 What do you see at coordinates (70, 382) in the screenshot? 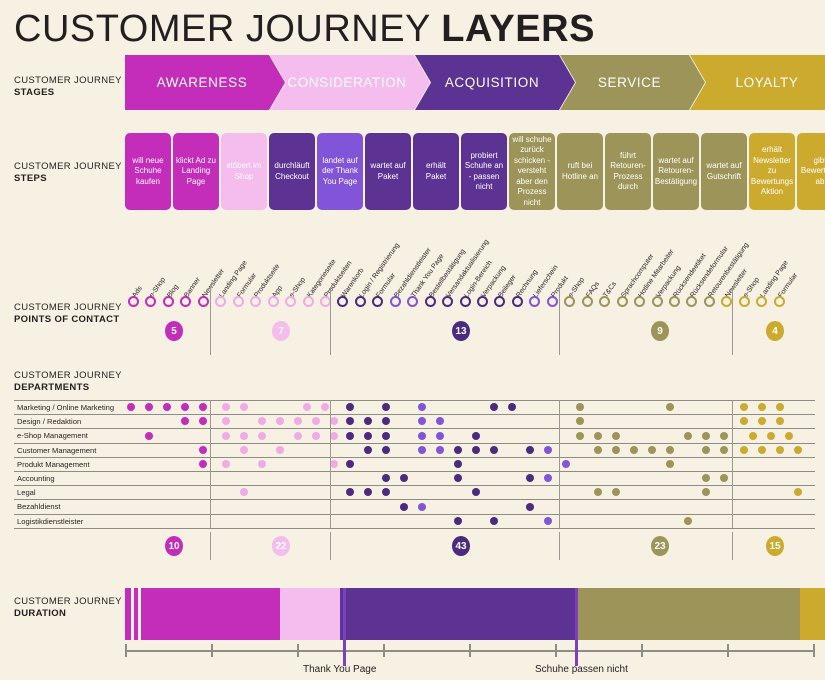
I see `label-departments: Customer Journey Departments` at bounding box center [70, 382].